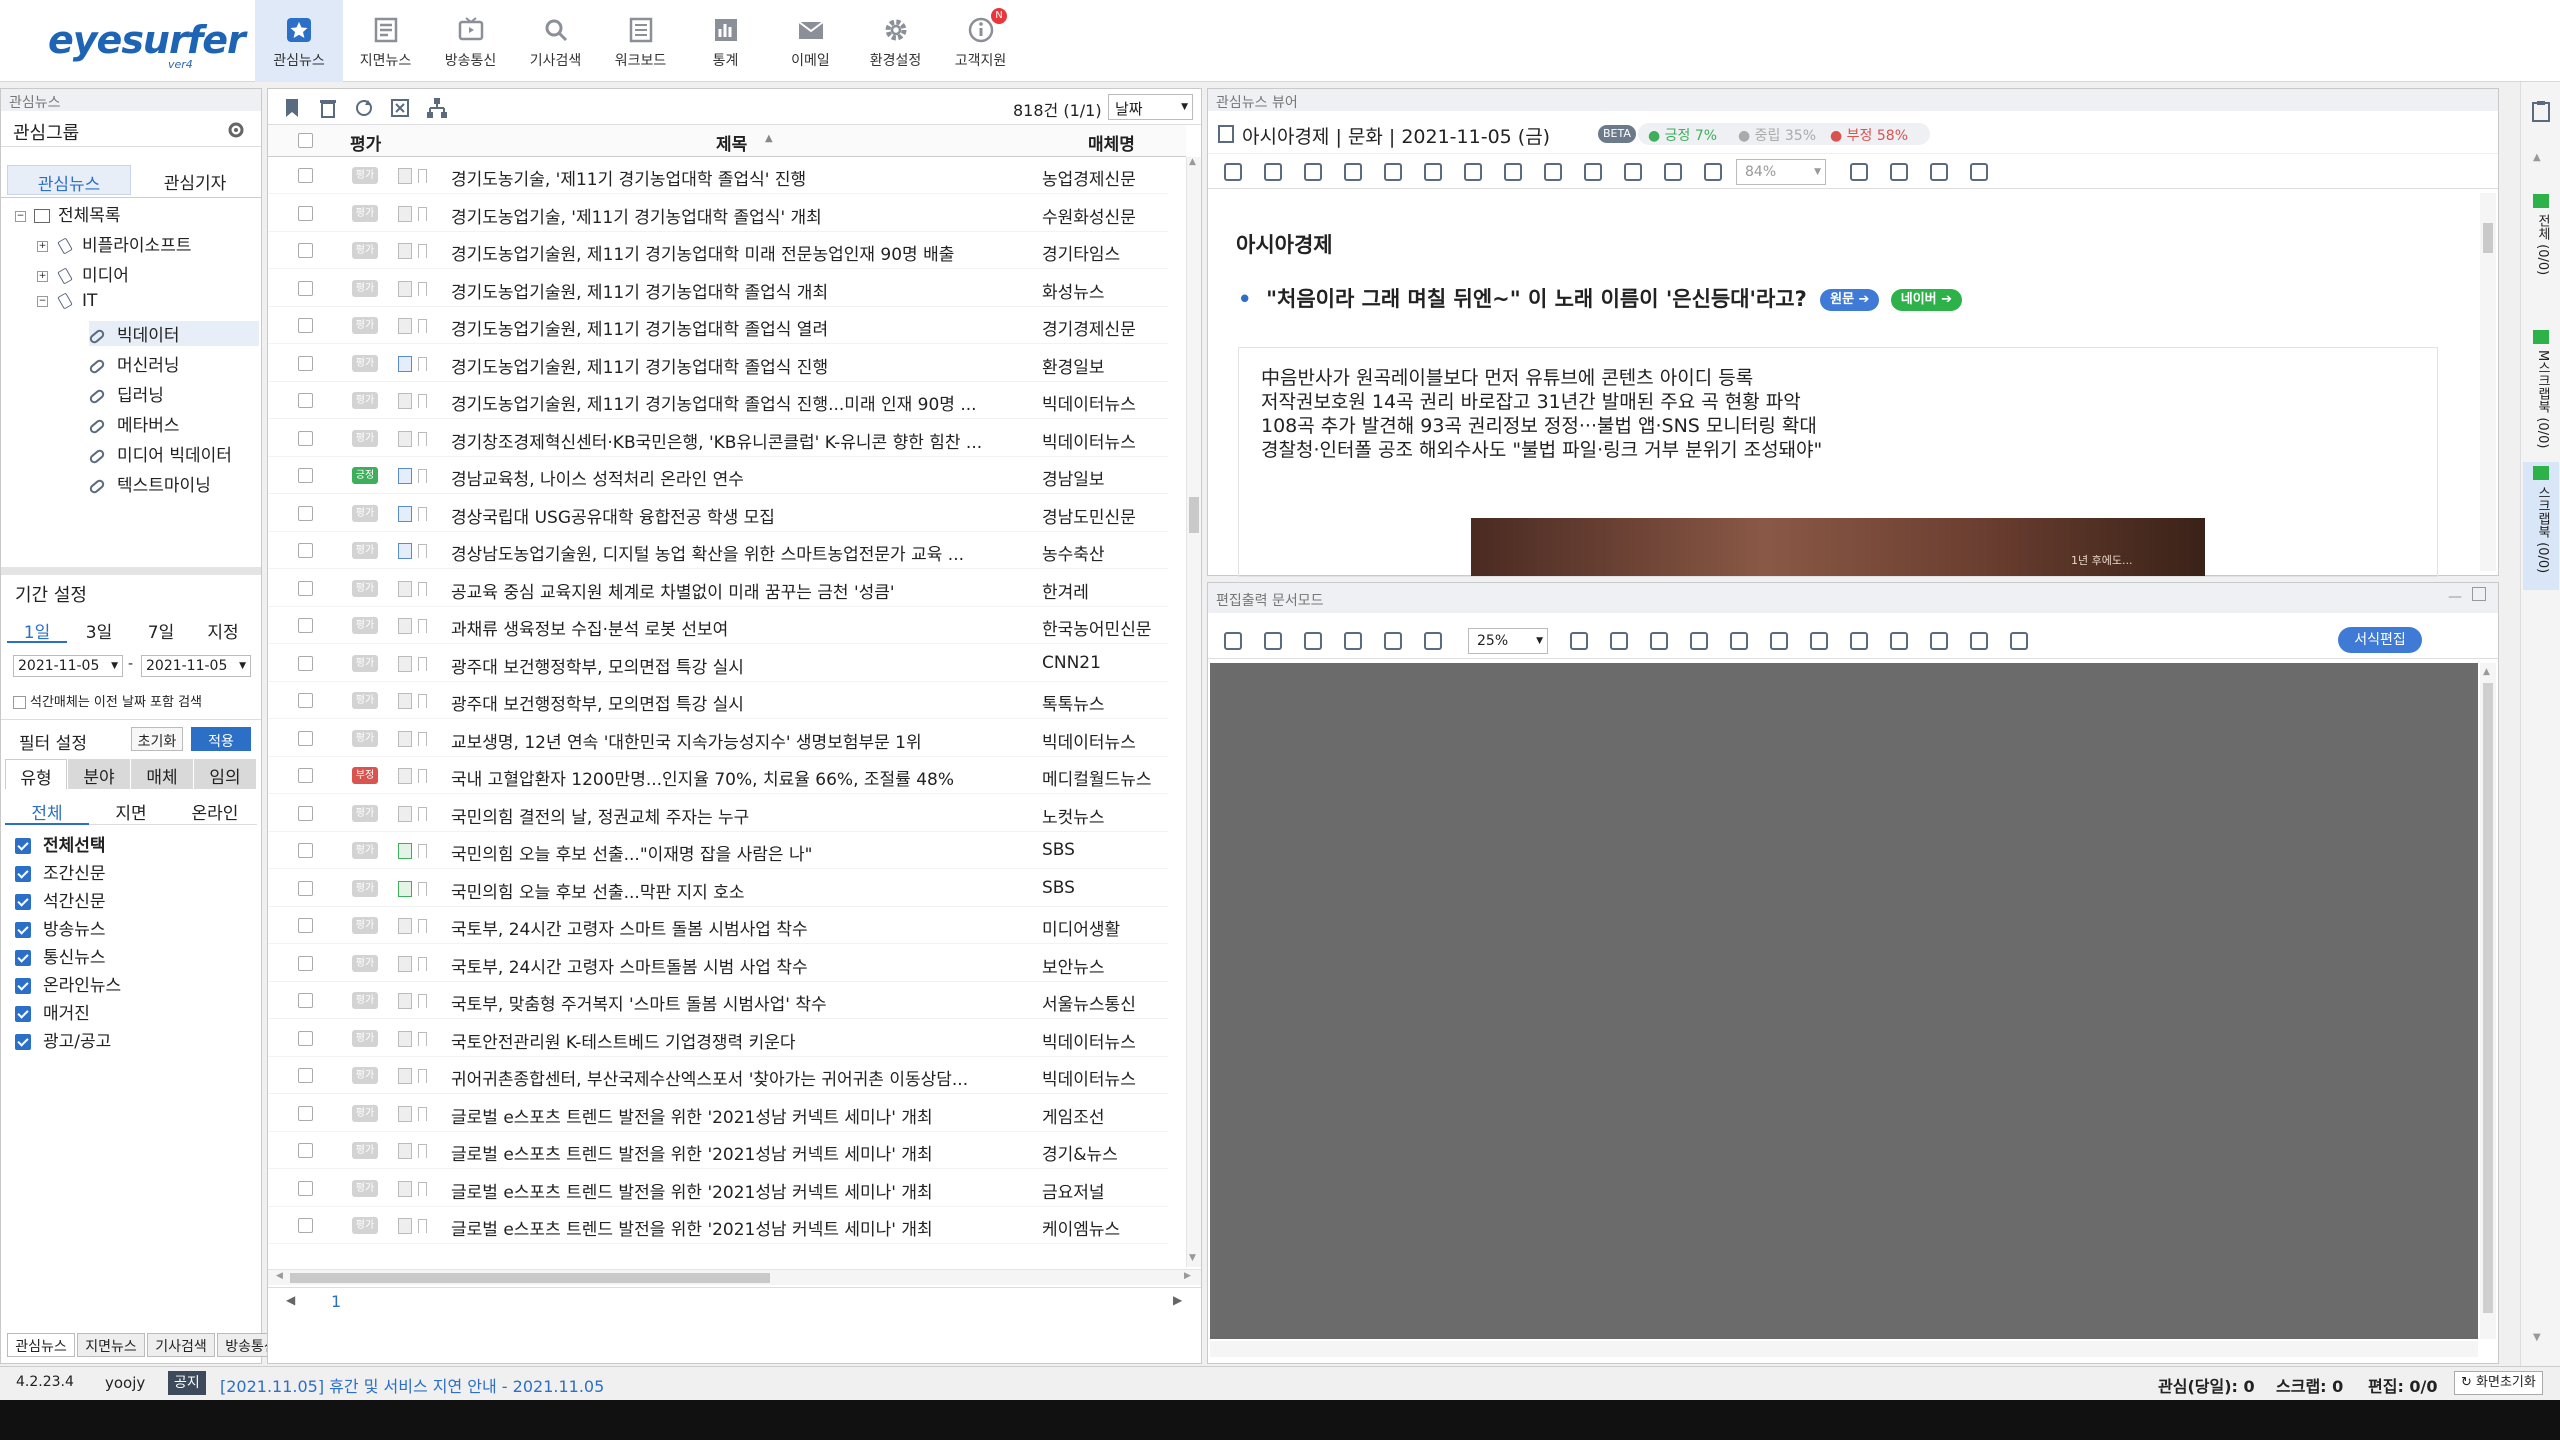  I want to click on type-check-item: 광고/공고, so click(63, 1039).